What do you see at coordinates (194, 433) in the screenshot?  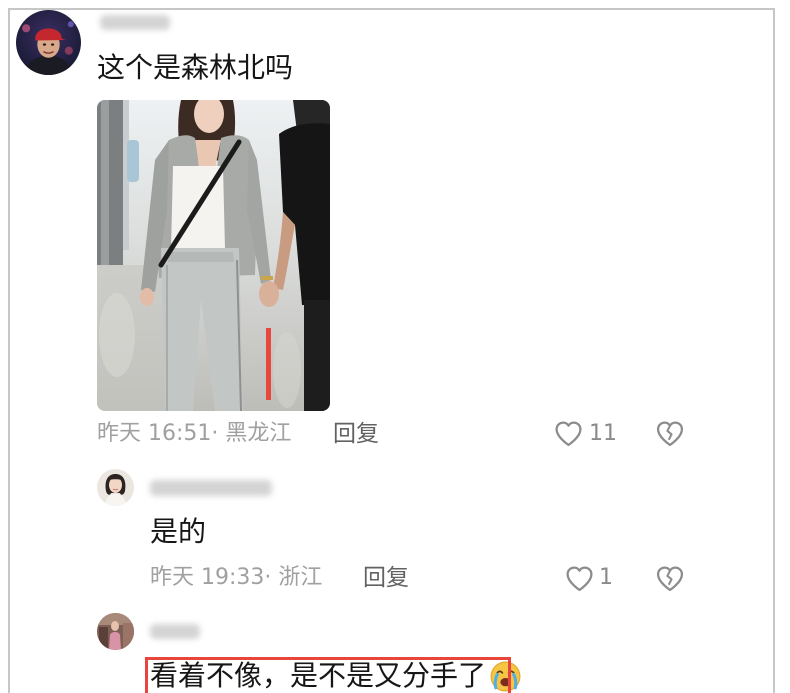 I see `comment-timestamp-location: 昨天 16:51· 黑龙江` at bounding box center [194, 433].